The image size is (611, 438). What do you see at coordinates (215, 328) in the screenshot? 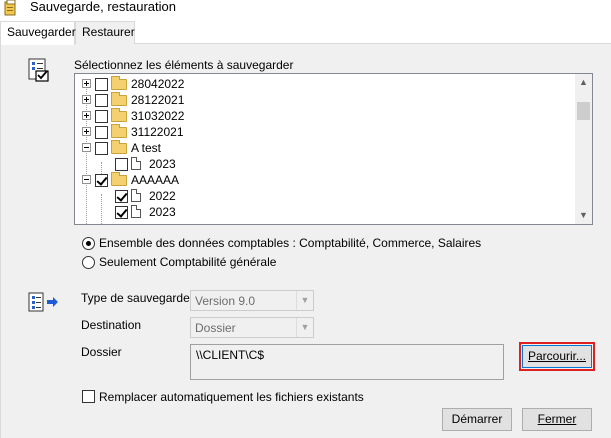
I see `destination-value: Dossier` at bounding box center [215, 328].